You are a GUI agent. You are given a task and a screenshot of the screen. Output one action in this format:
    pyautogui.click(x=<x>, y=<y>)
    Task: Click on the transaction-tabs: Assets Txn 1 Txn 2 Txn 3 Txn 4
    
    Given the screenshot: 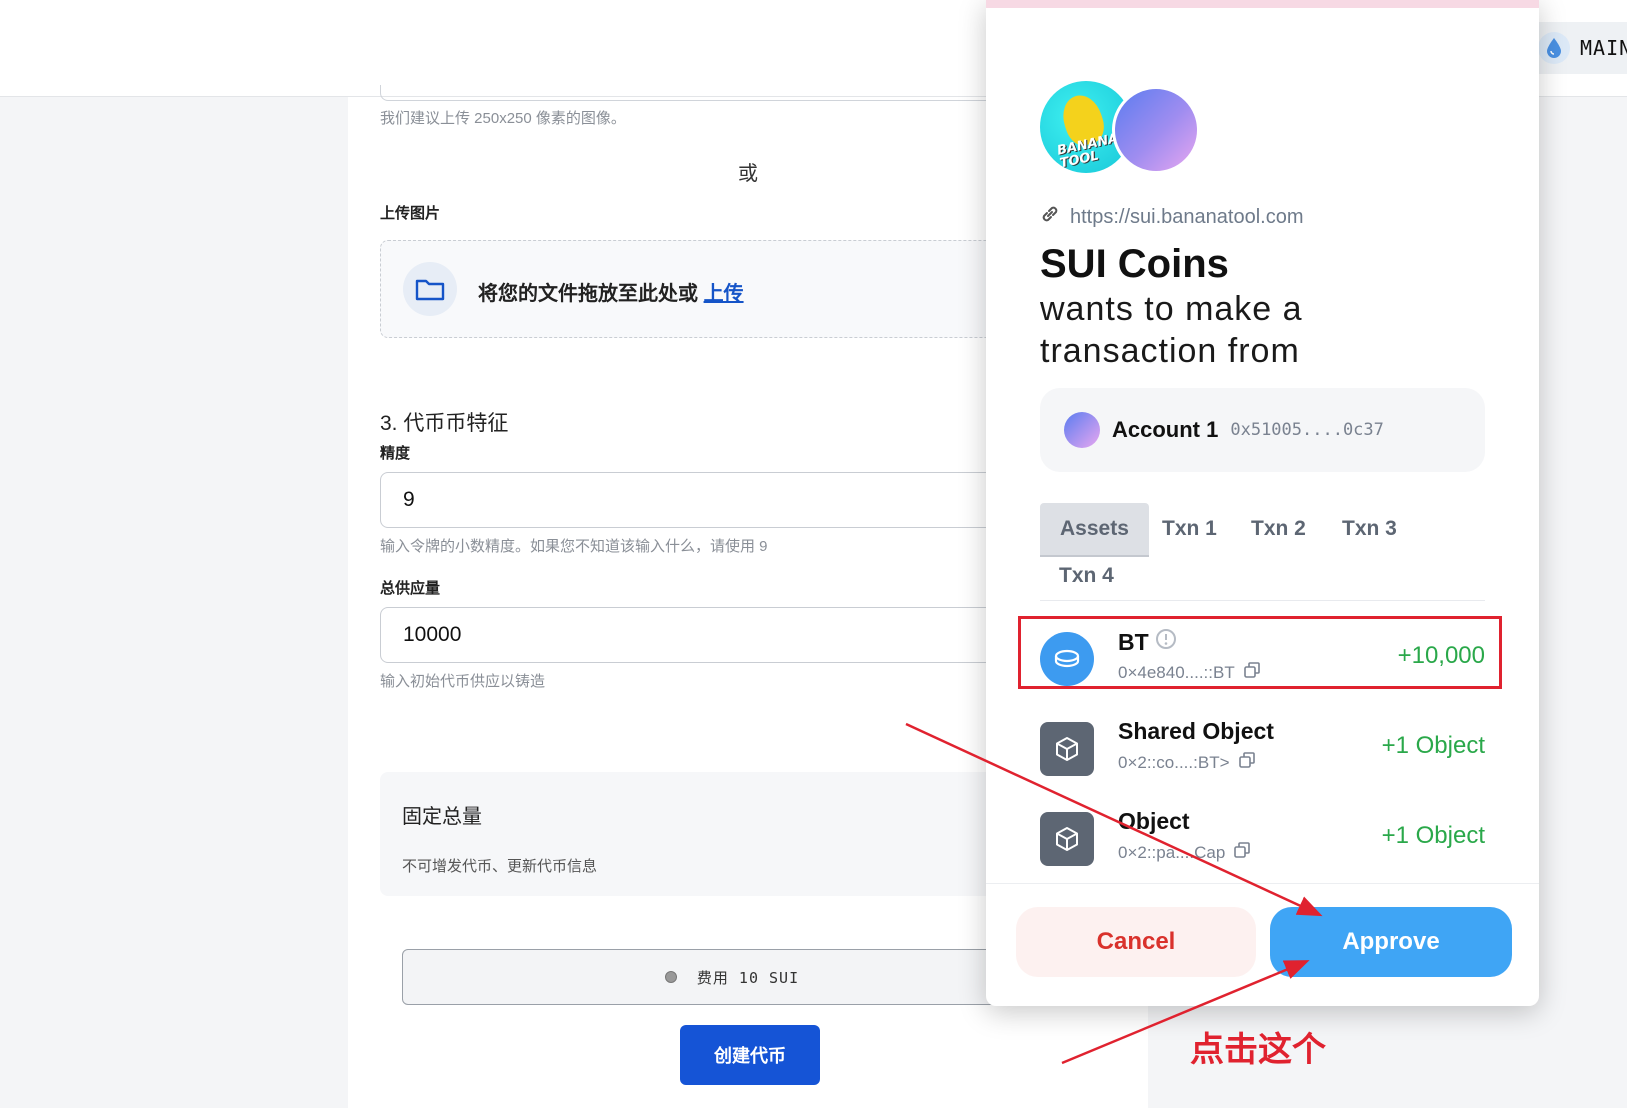 What is the action you would take?
    pyautogui.click(x=1262, y=552)
    